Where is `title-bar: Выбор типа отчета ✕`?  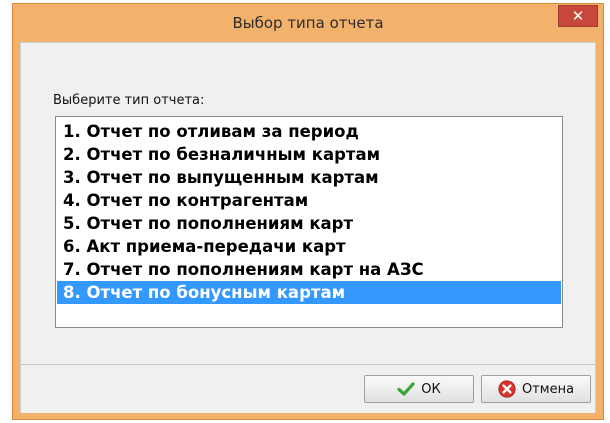
title-bar: Выбор типа отчета ✕ is located at coordinates (308, 23).